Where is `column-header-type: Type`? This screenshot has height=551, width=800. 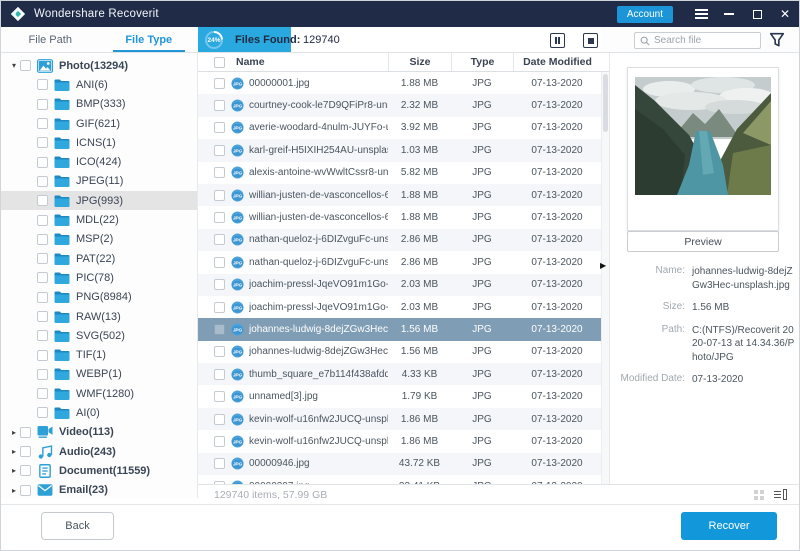 column-header-type: Type is located at coordinates (482, 62).